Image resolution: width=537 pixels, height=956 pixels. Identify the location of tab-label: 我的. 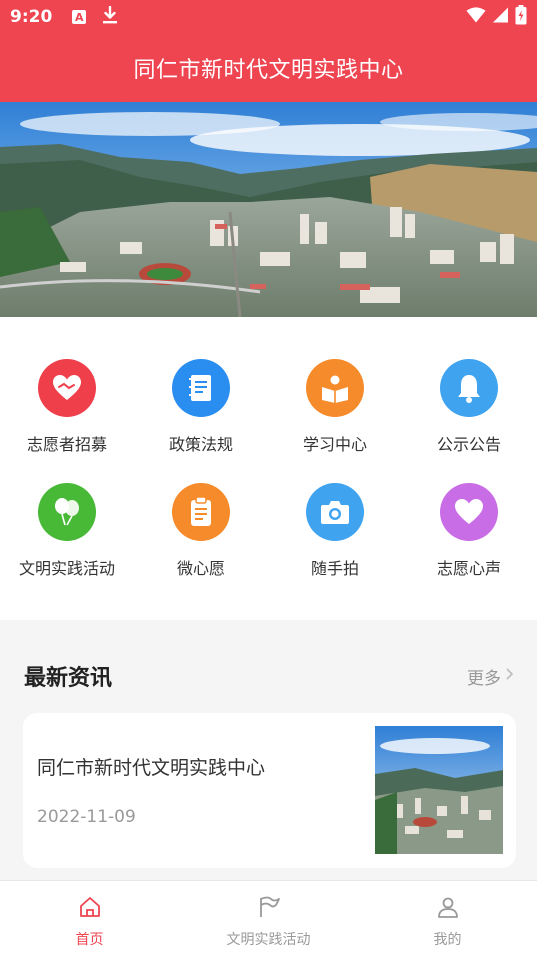
(447, 940).